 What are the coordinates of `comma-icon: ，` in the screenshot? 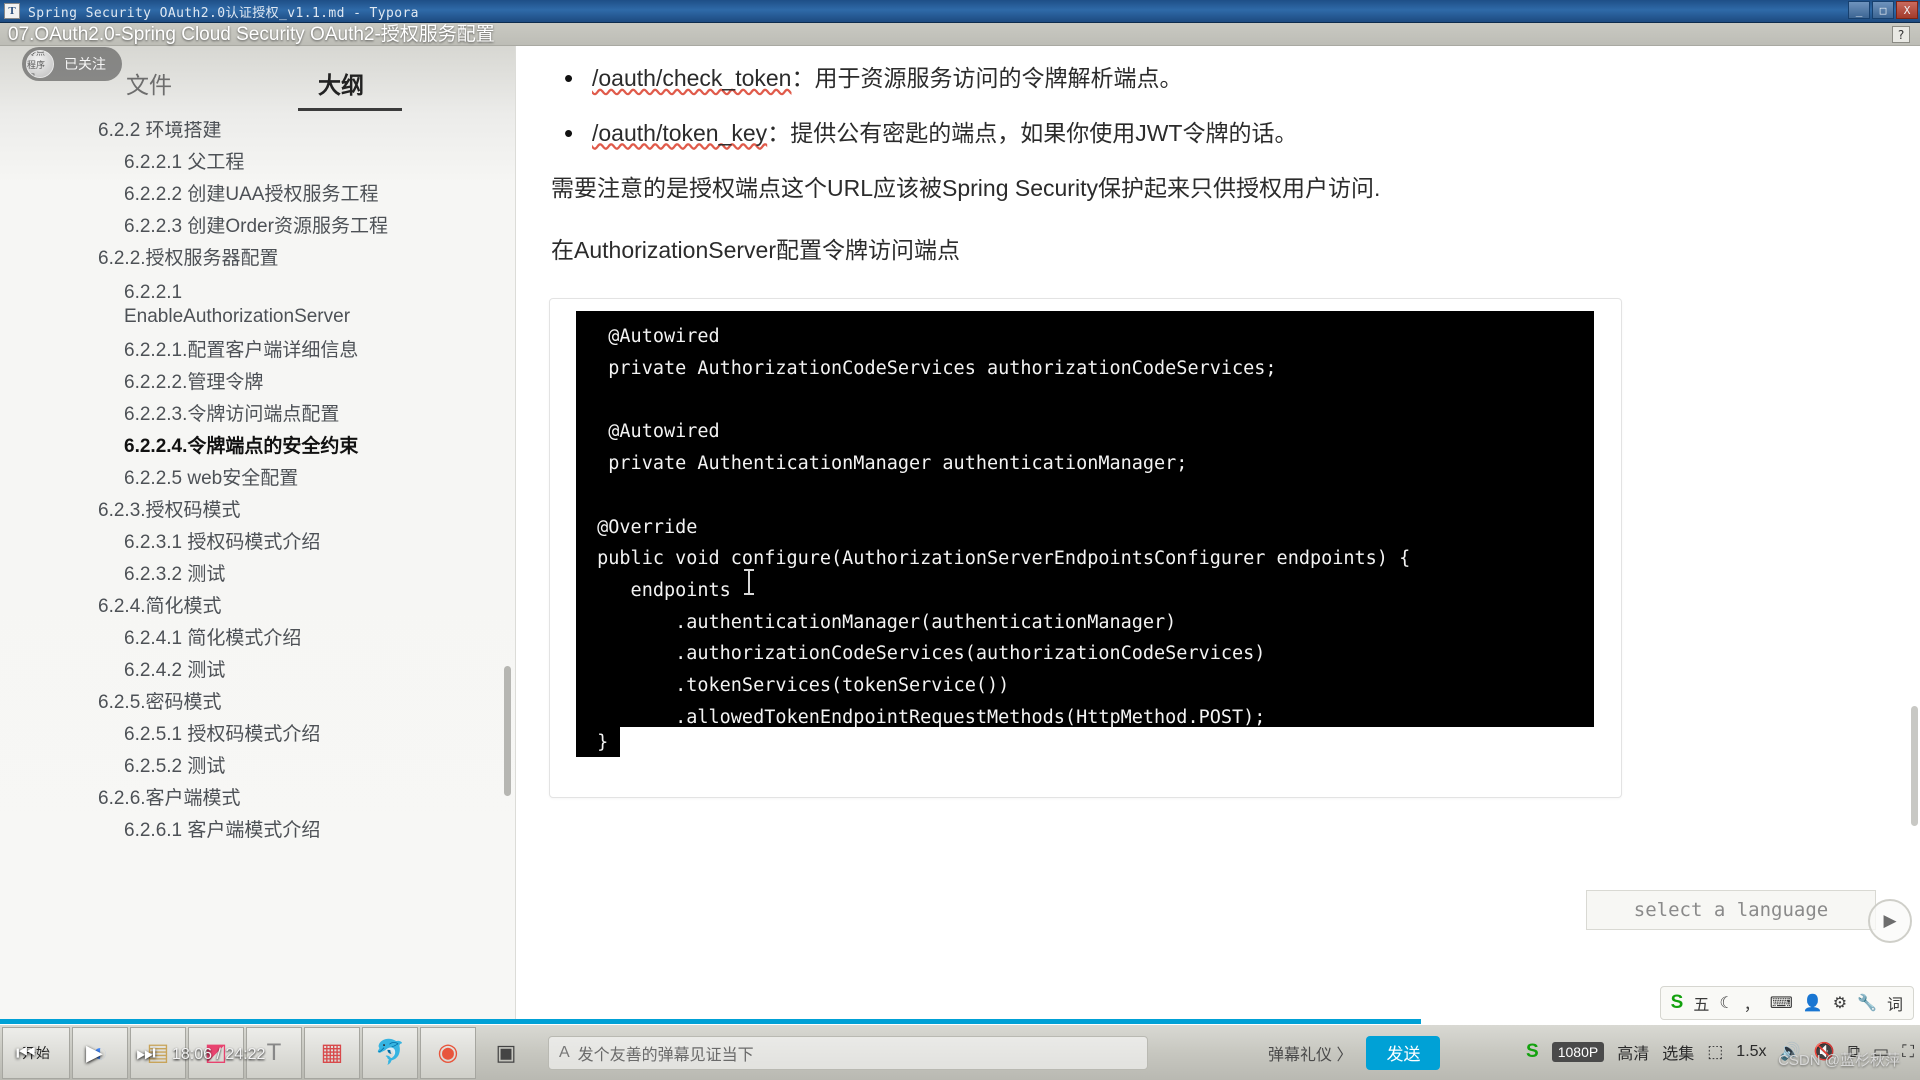 It's located at (1752, 1003).